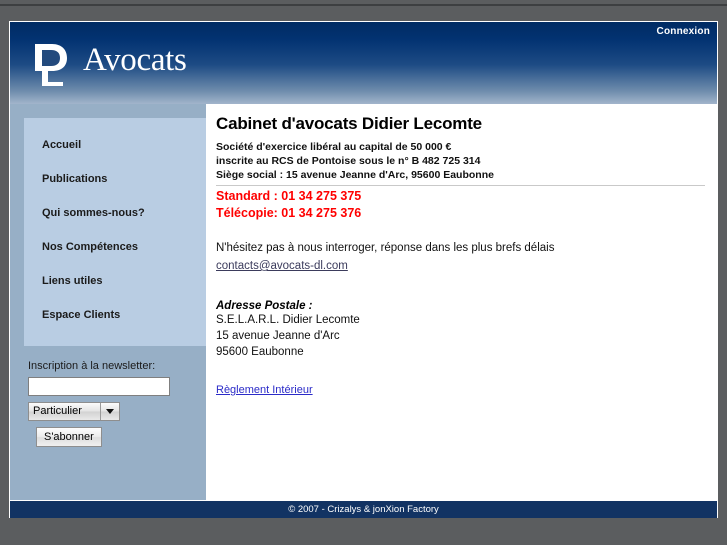  Describe the element at coordinates (282, 266) in the screenshot. I see `email-link: contacts@avocats-dl.com` at that location.